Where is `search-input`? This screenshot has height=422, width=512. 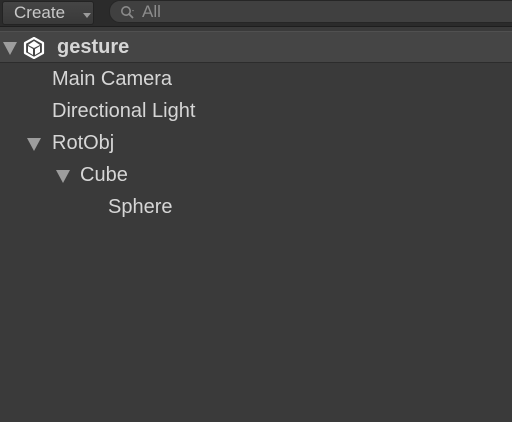 search-input is located at coordinates (322, 11).